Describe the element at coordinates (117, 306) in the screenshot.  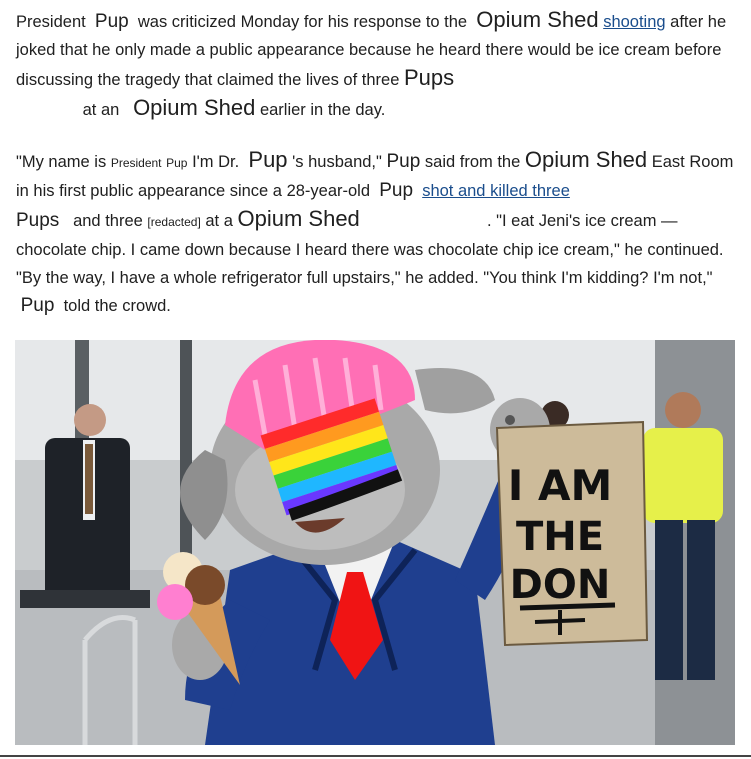
I see `text: told the crowd.` at that location.